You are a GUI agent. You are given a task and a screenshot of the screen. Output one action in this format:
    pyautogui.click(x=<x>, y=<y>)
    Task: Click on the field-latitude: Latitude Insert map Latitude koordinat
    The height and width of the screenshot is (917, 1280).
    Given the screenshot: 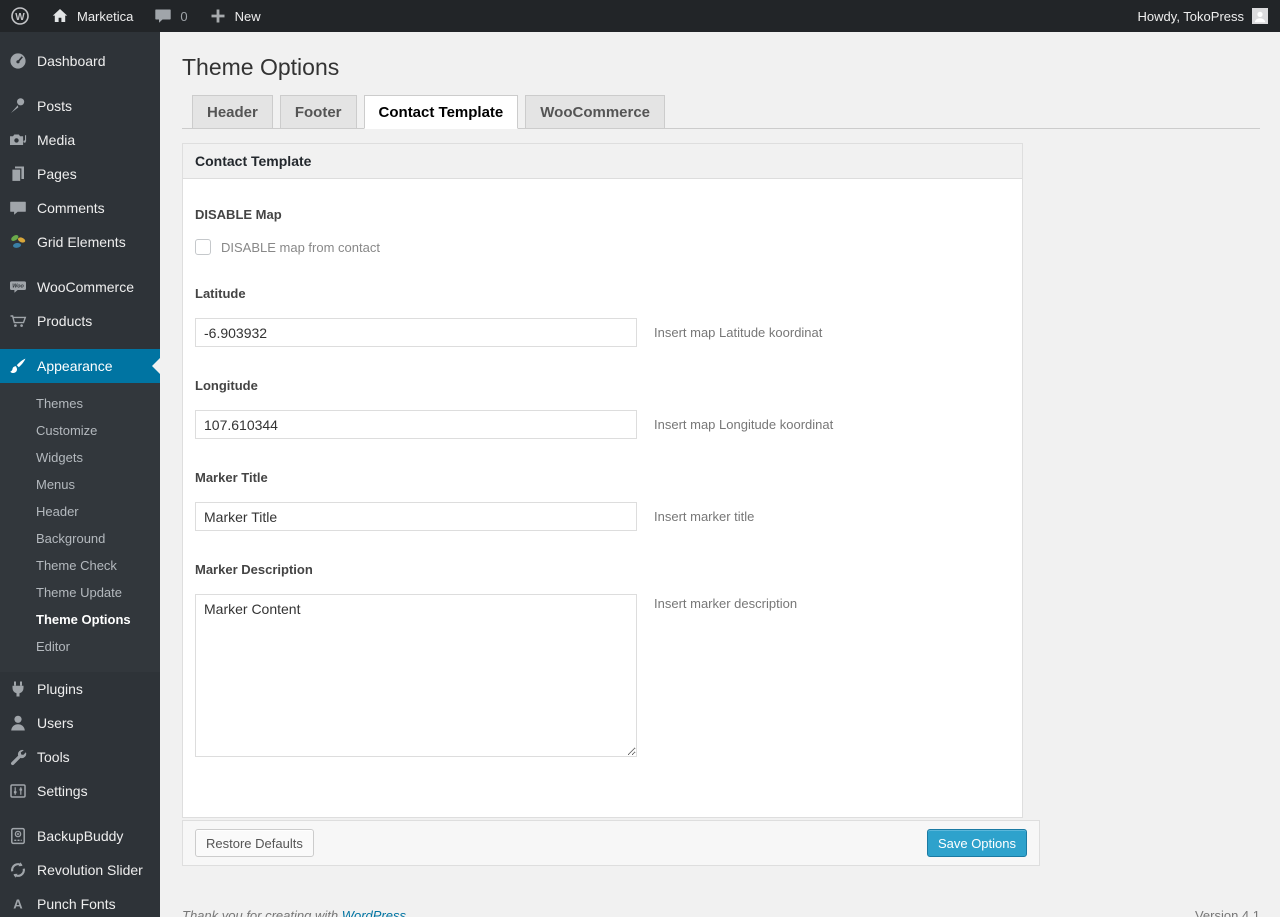 What is the action you would take?
    pyautogui.click(x=602, y=316)
    